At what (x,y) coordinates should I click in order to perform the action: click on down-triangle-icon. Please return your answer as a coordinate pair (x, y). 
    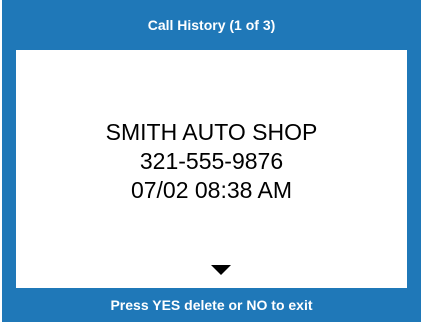
    Looking at the image, I should click on (221, 270).